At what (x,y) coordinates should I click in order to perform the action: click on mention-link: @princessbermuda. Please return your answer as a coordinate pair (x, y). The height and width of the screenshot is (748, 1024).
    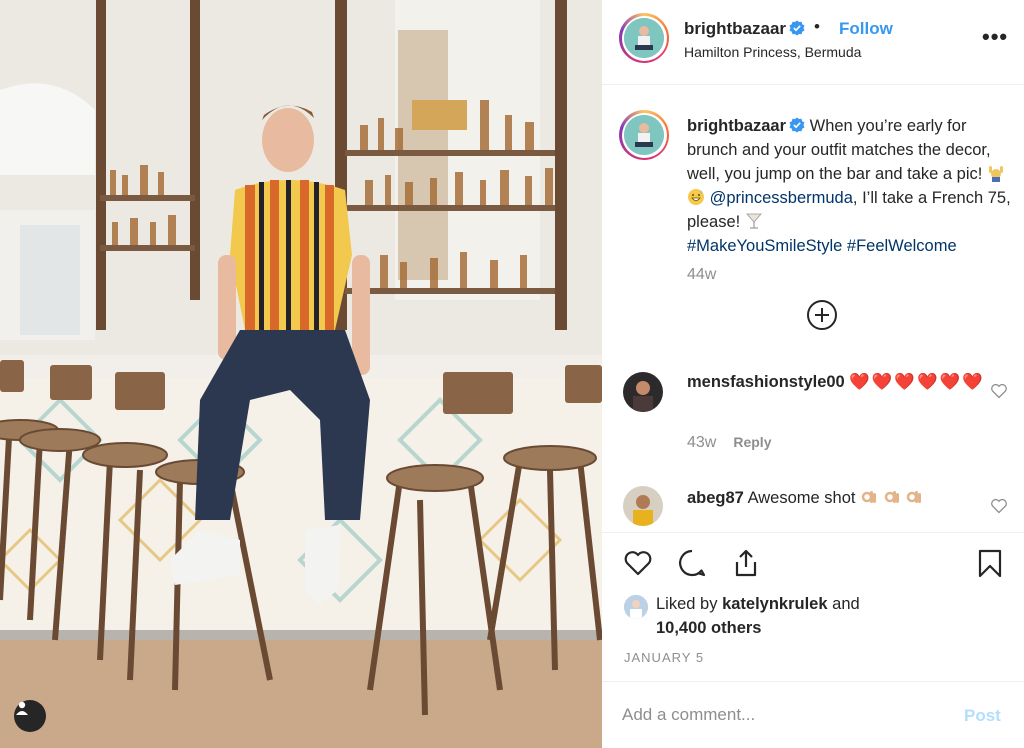
    Looking at the image, I should click on (781, 198).